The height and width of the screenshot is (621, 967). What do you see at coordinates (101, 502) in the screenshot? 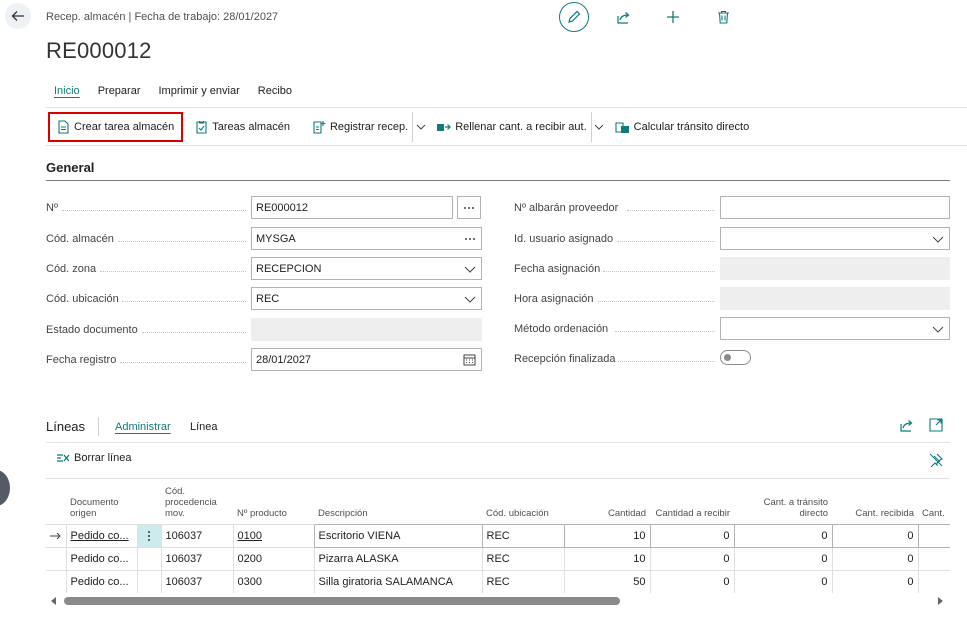
I see `col-source-doc: Documento origen` at bounding box center [101, 502].